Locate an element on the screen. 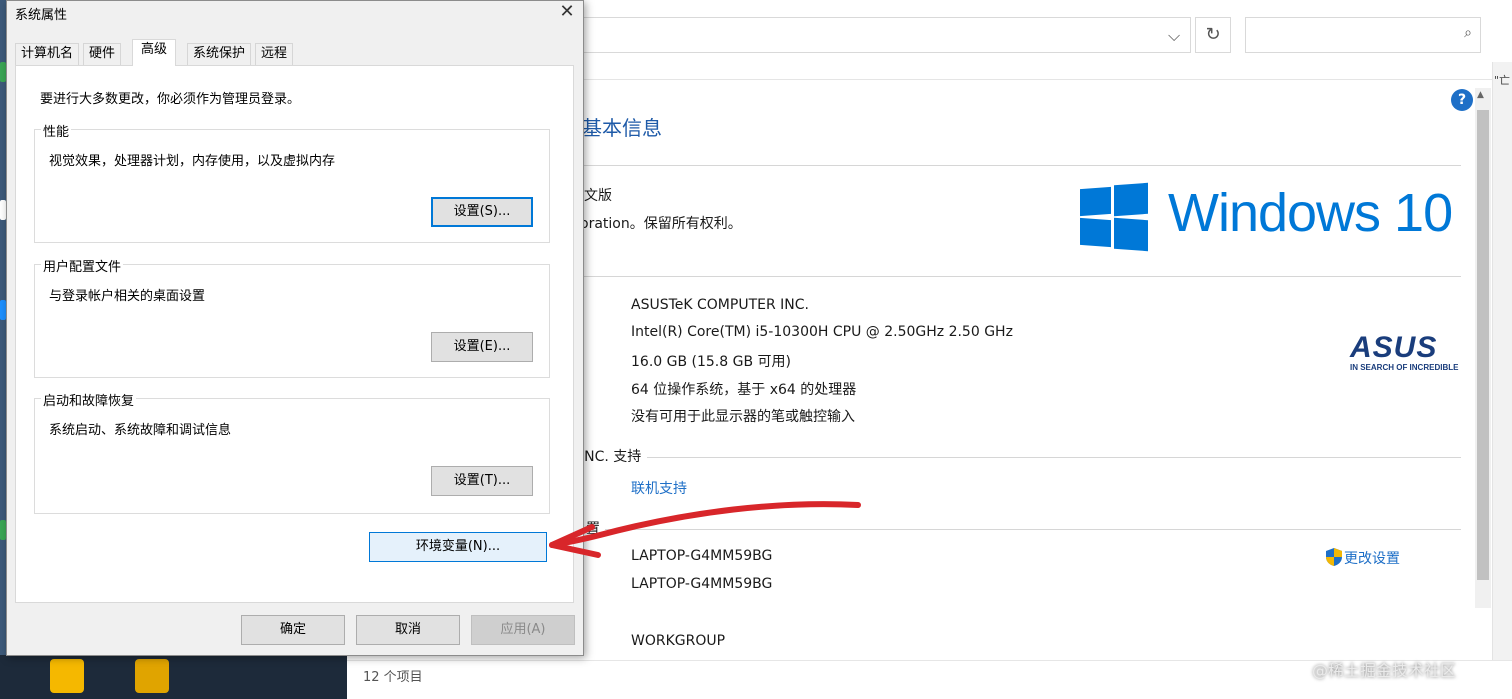 The width and height of the screenshot is (1512, 699). group-description: 视觉效果，处理器计划，内存使用，以及虚拟内存 is located at coordinates (192, 161).